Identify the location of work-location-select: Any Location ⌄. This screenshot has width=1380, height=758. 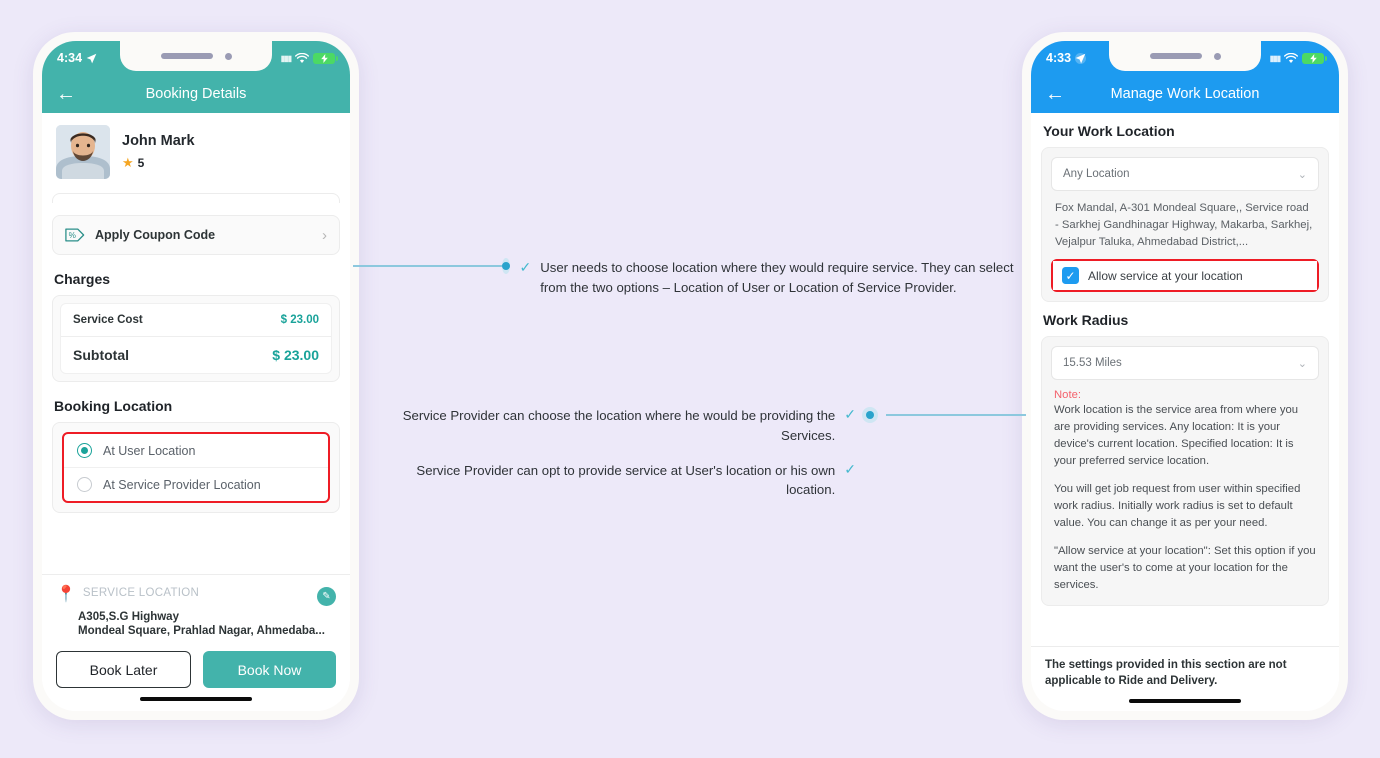
(1185, 174).